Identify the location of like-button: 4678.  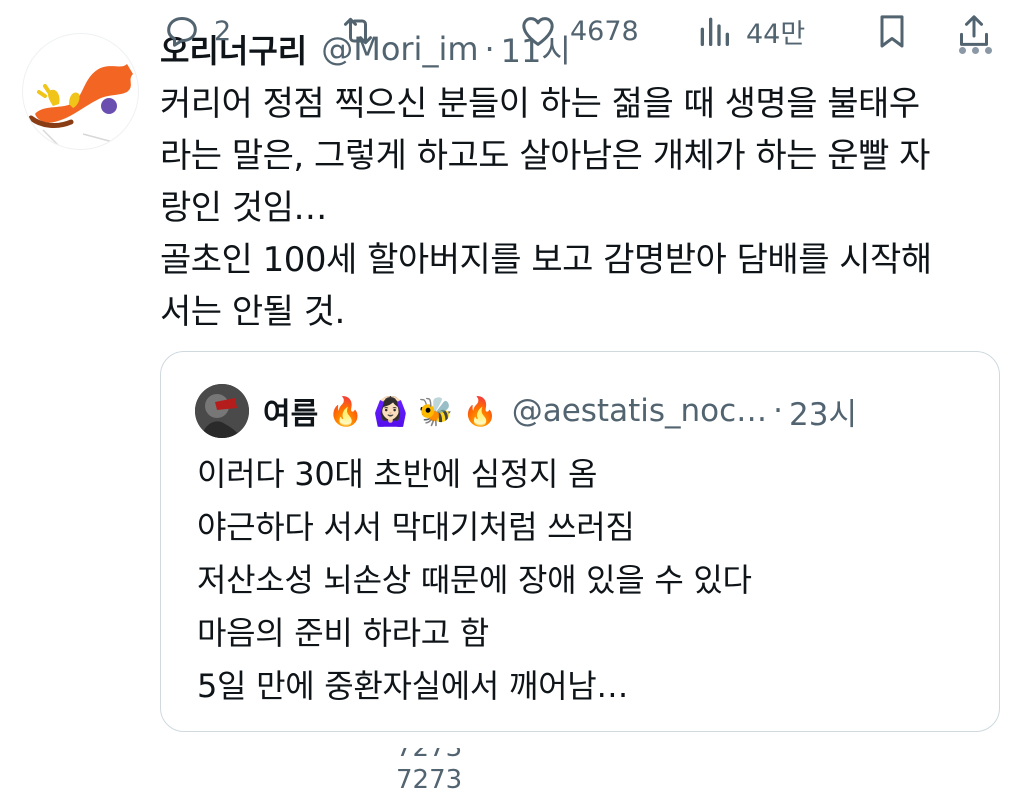
(578, 31).